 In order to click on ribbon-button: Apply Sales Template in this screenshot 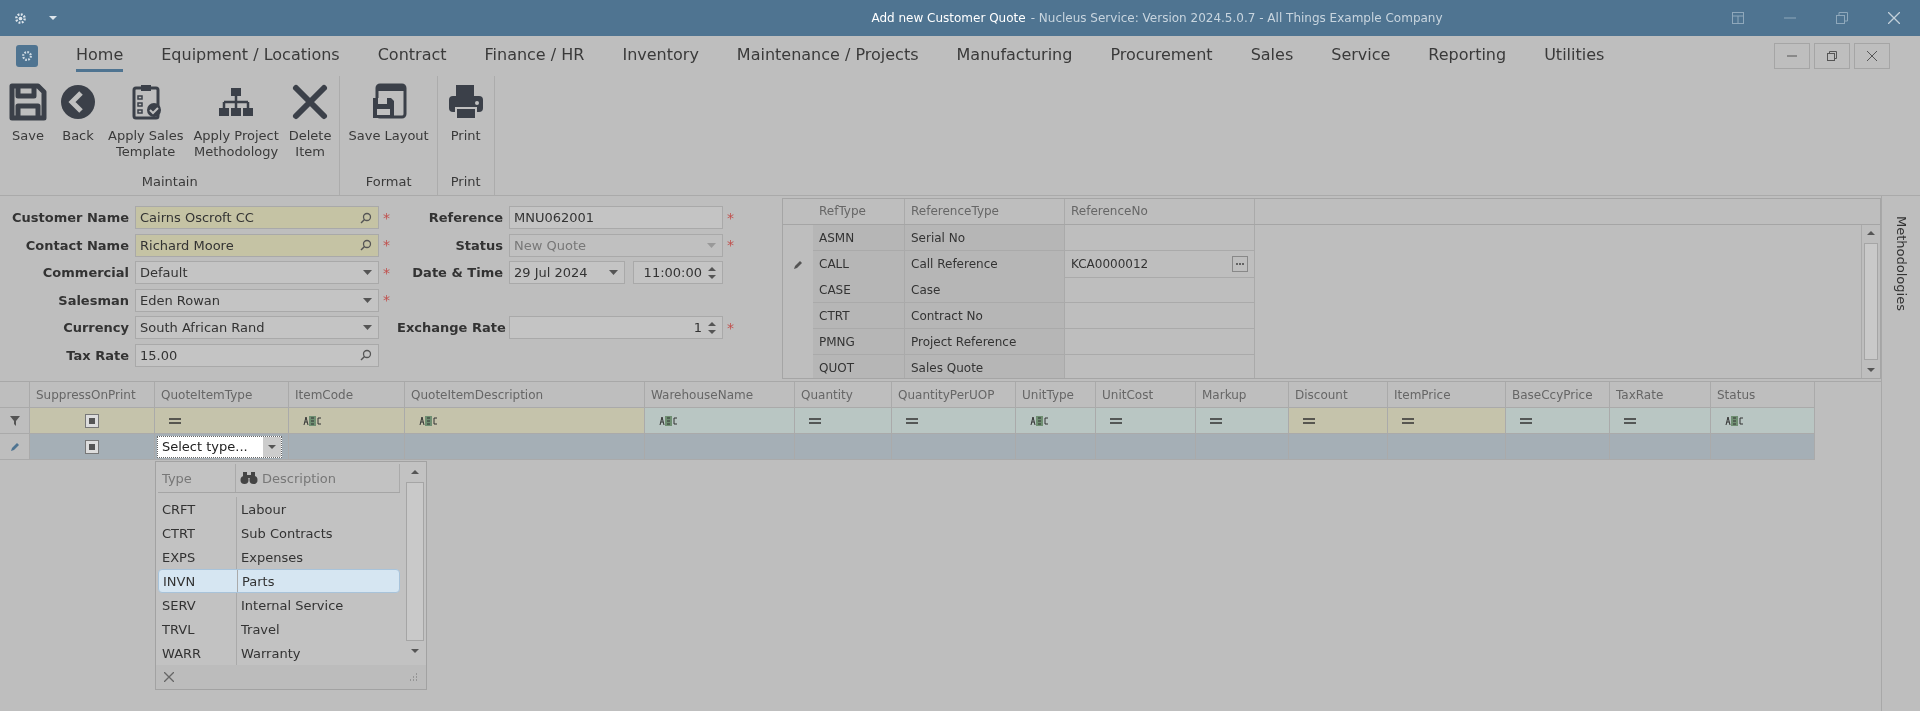, I will do `click(146, 125)`.